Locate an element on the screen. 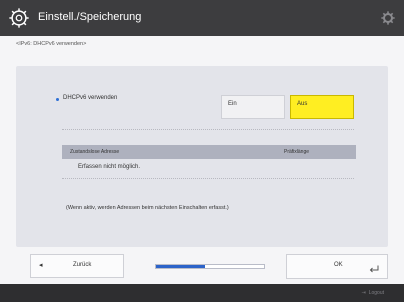  gear-icon is located at coordinates (388, 18).